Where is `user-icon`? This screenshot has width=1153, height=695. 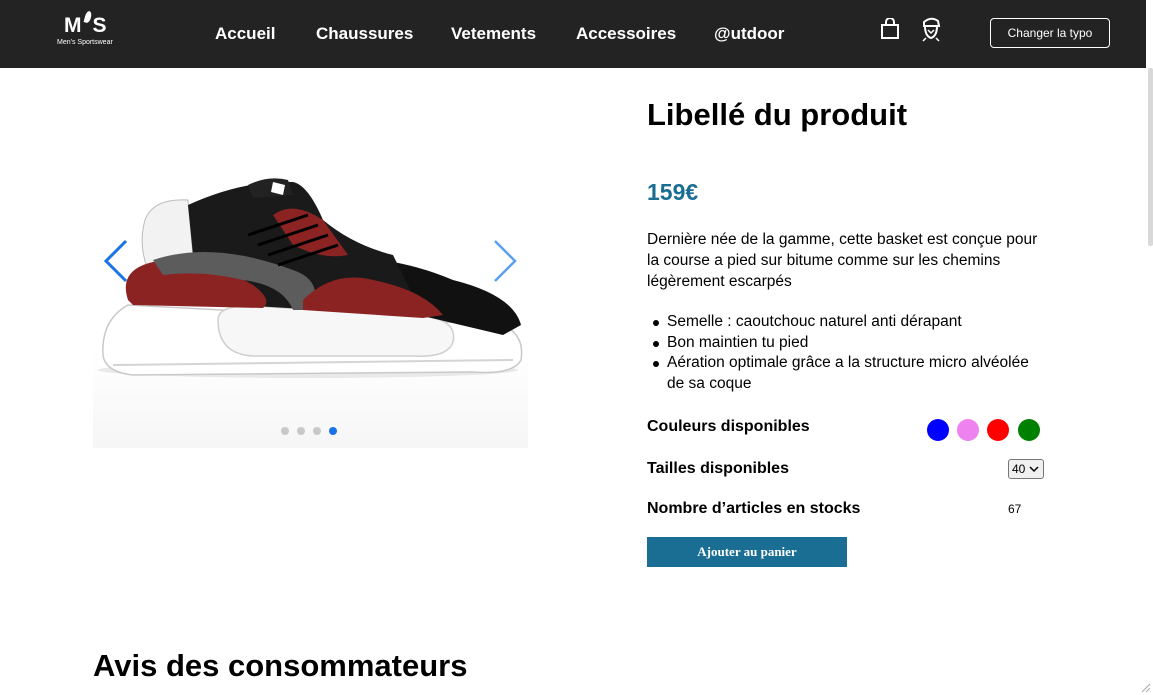
user-icon is located at coordinates (931, 29).